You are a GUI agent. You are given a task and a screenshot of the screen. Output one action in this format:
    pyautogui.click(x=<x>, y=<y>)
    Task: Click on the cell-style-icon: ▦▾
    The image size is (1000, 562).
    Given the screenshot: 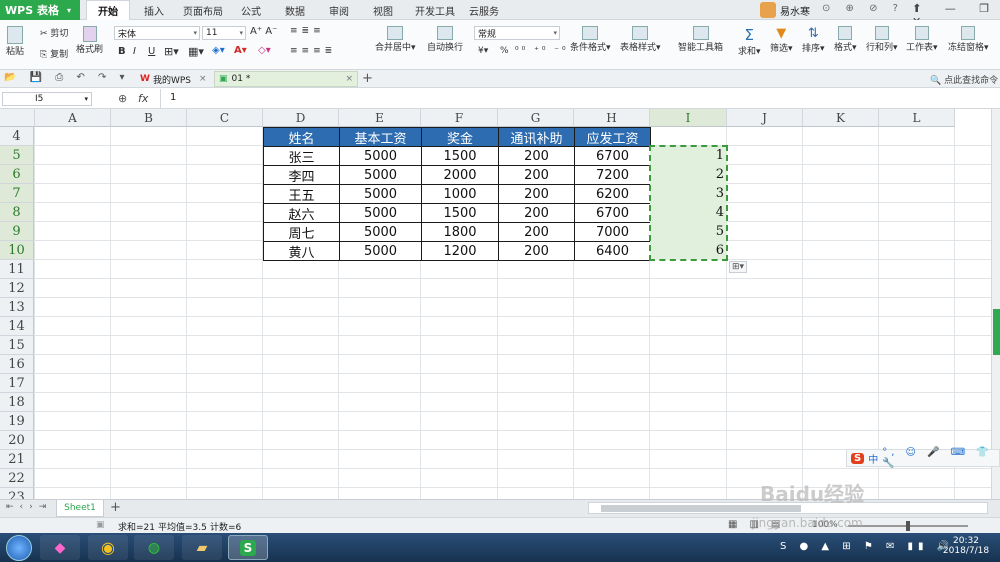 What is the action you would take?
    pyautogui.click(x=196, y=51)
    